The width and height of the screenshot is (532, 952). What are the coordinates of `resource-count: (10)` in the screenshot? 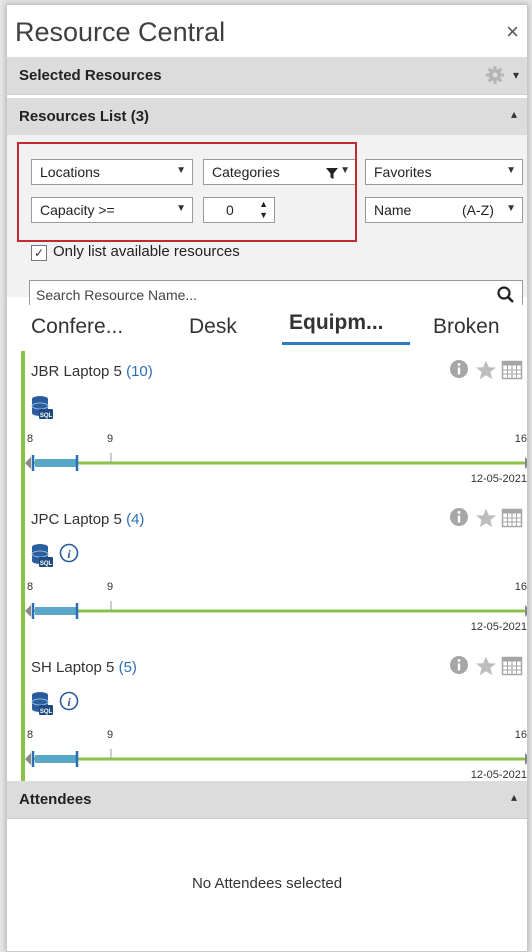 It's located at (139, 371).